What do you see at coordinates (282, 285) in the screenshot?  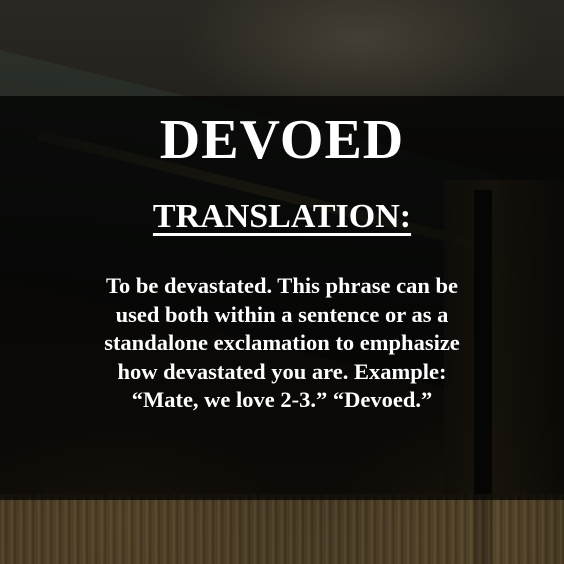 I see `definition-line: To be devastated. This phrase can be` at bounding box center [282, 285].